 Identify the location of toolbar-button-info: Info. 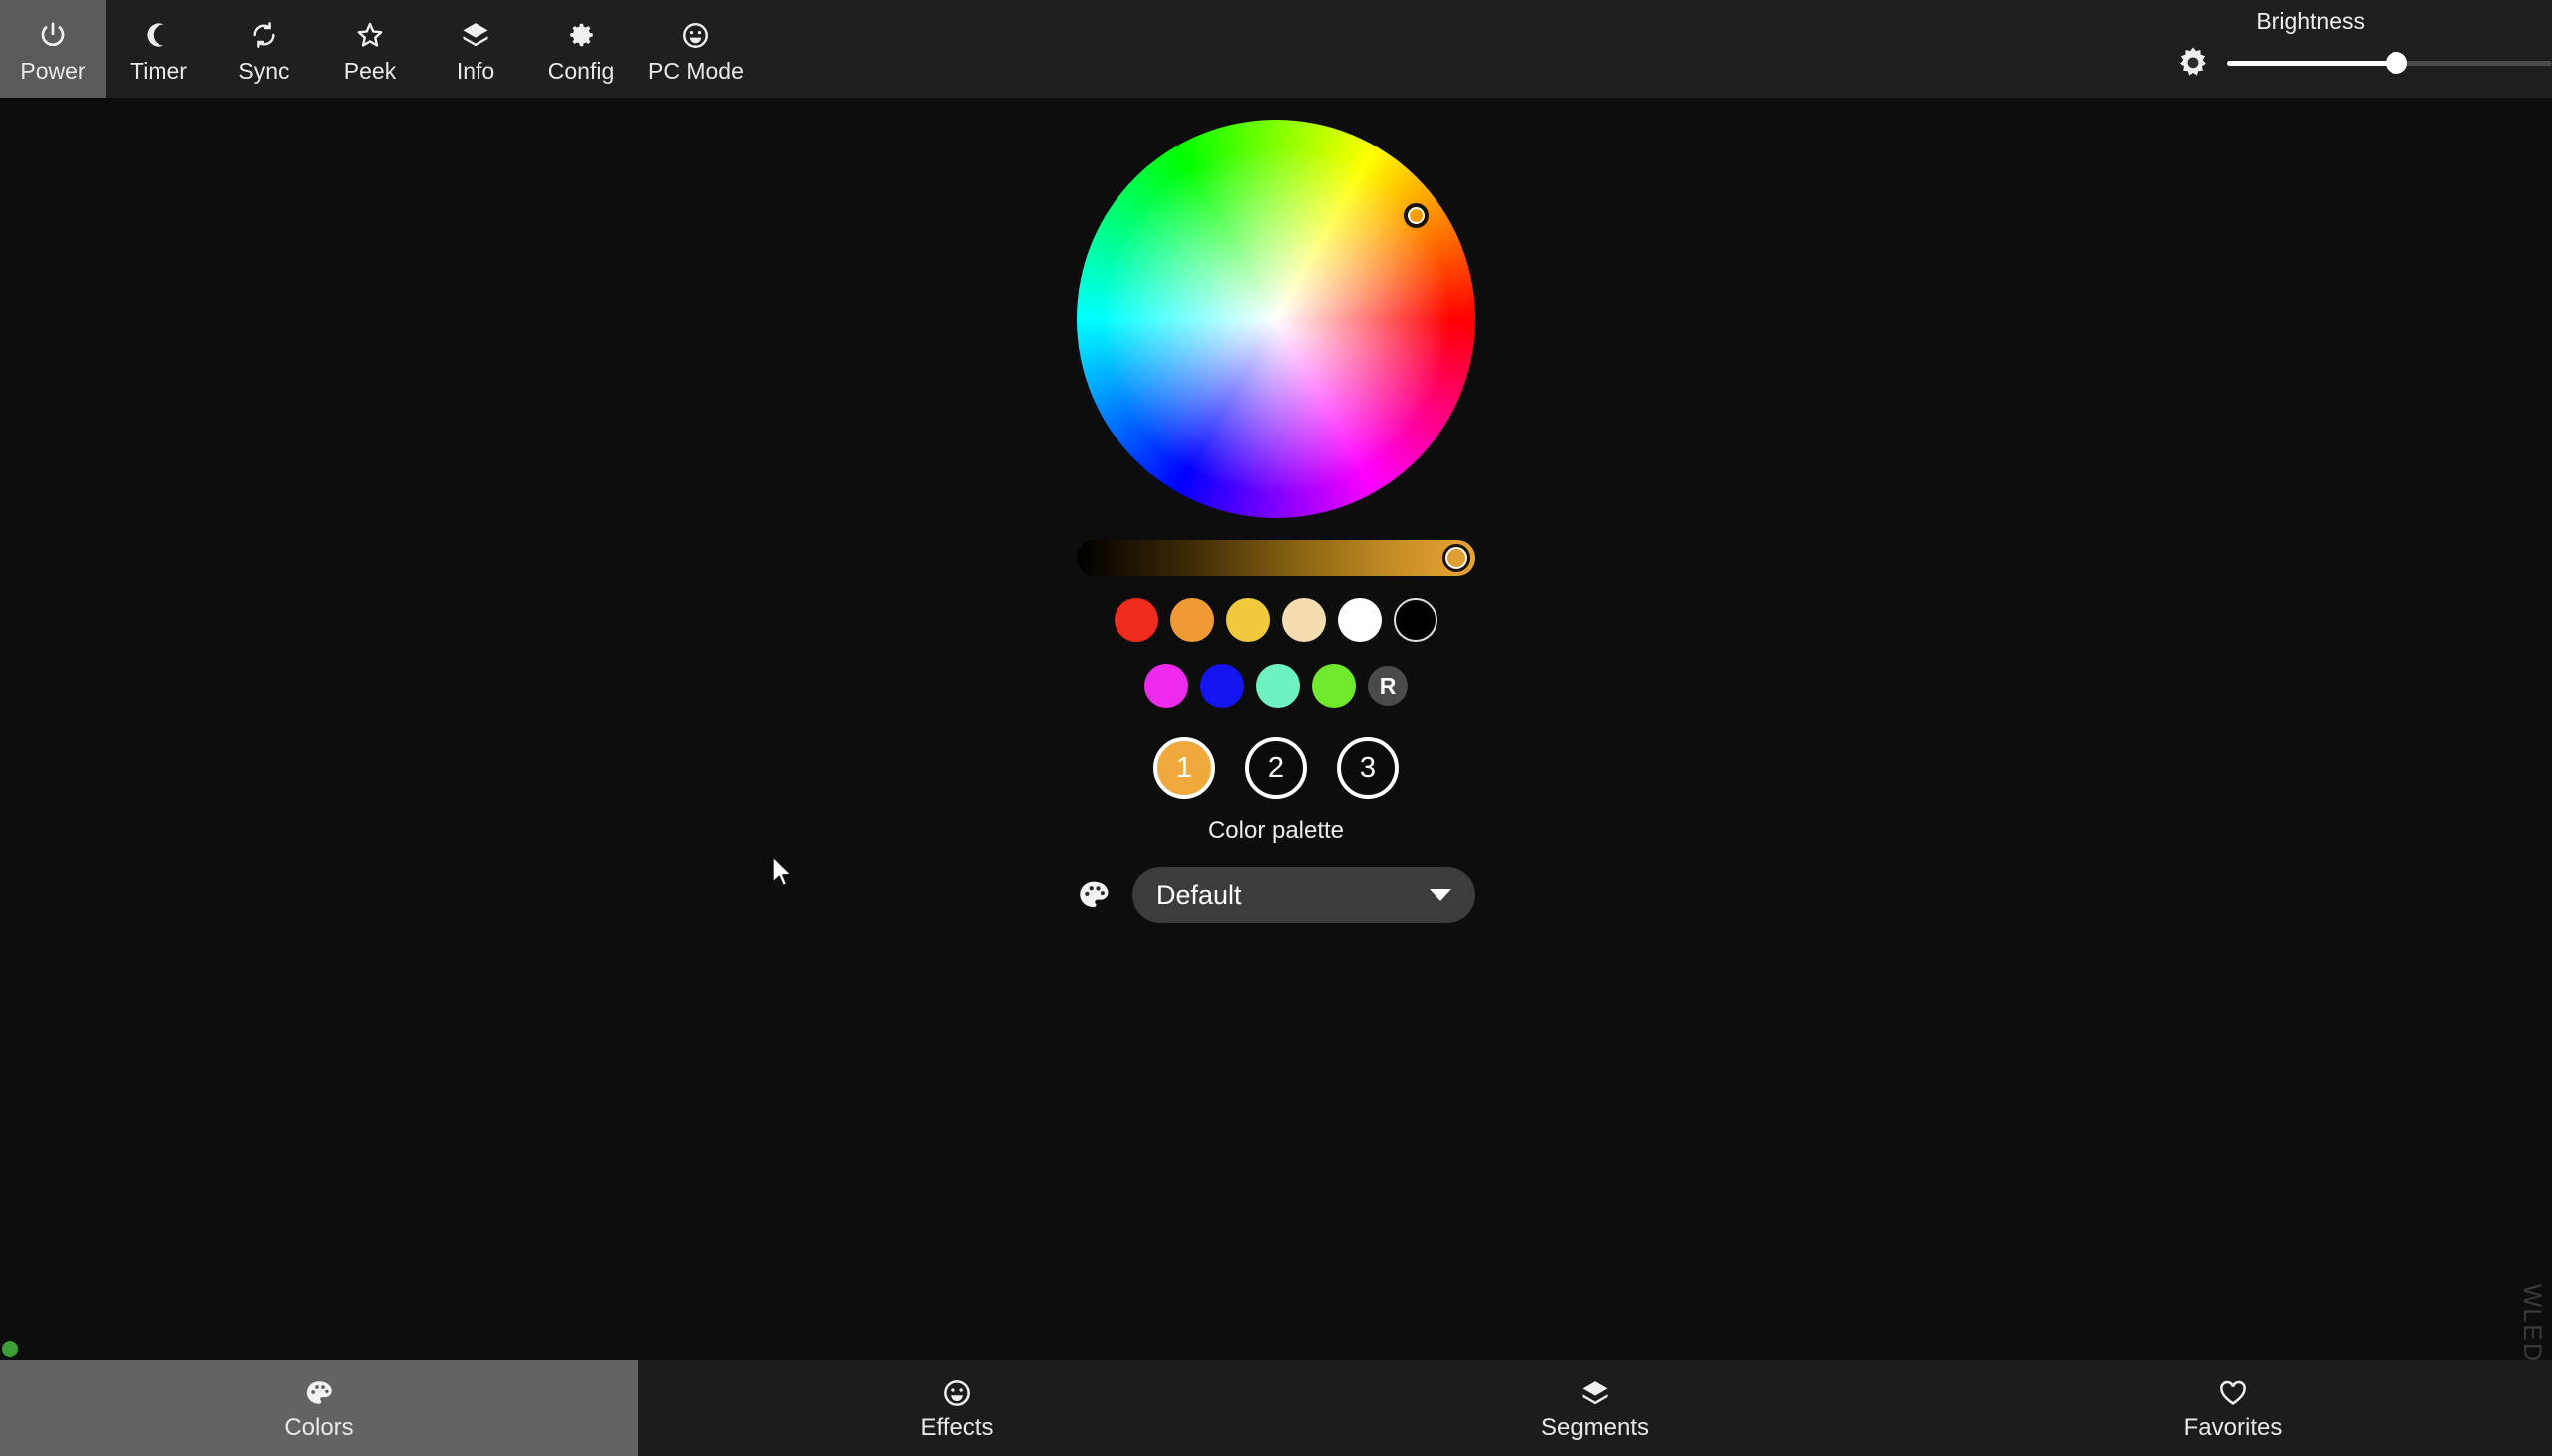
(475, 49).